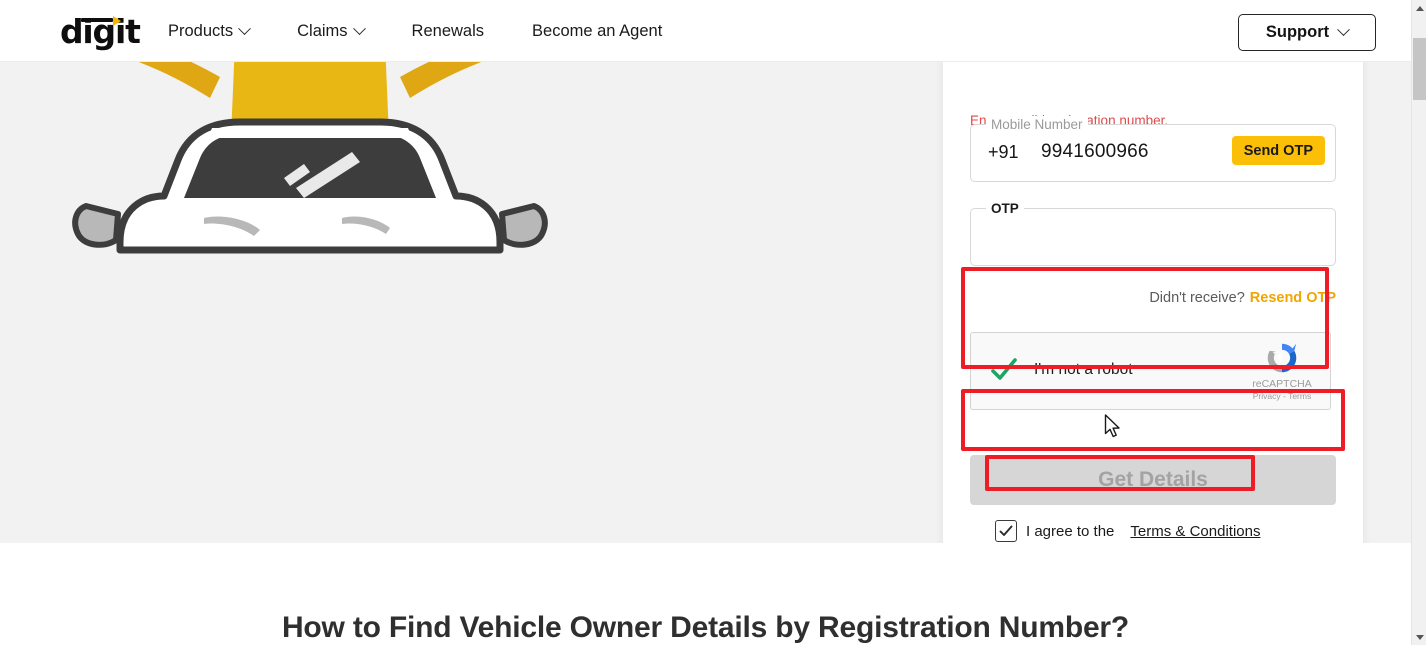 The image size is (1426, 645). What do you see at coordinates (1127, 531) in the screenshot?
I see `terms-agreement-row: I agree to the Terms & Conditions` at bounding box center [1127, 531].